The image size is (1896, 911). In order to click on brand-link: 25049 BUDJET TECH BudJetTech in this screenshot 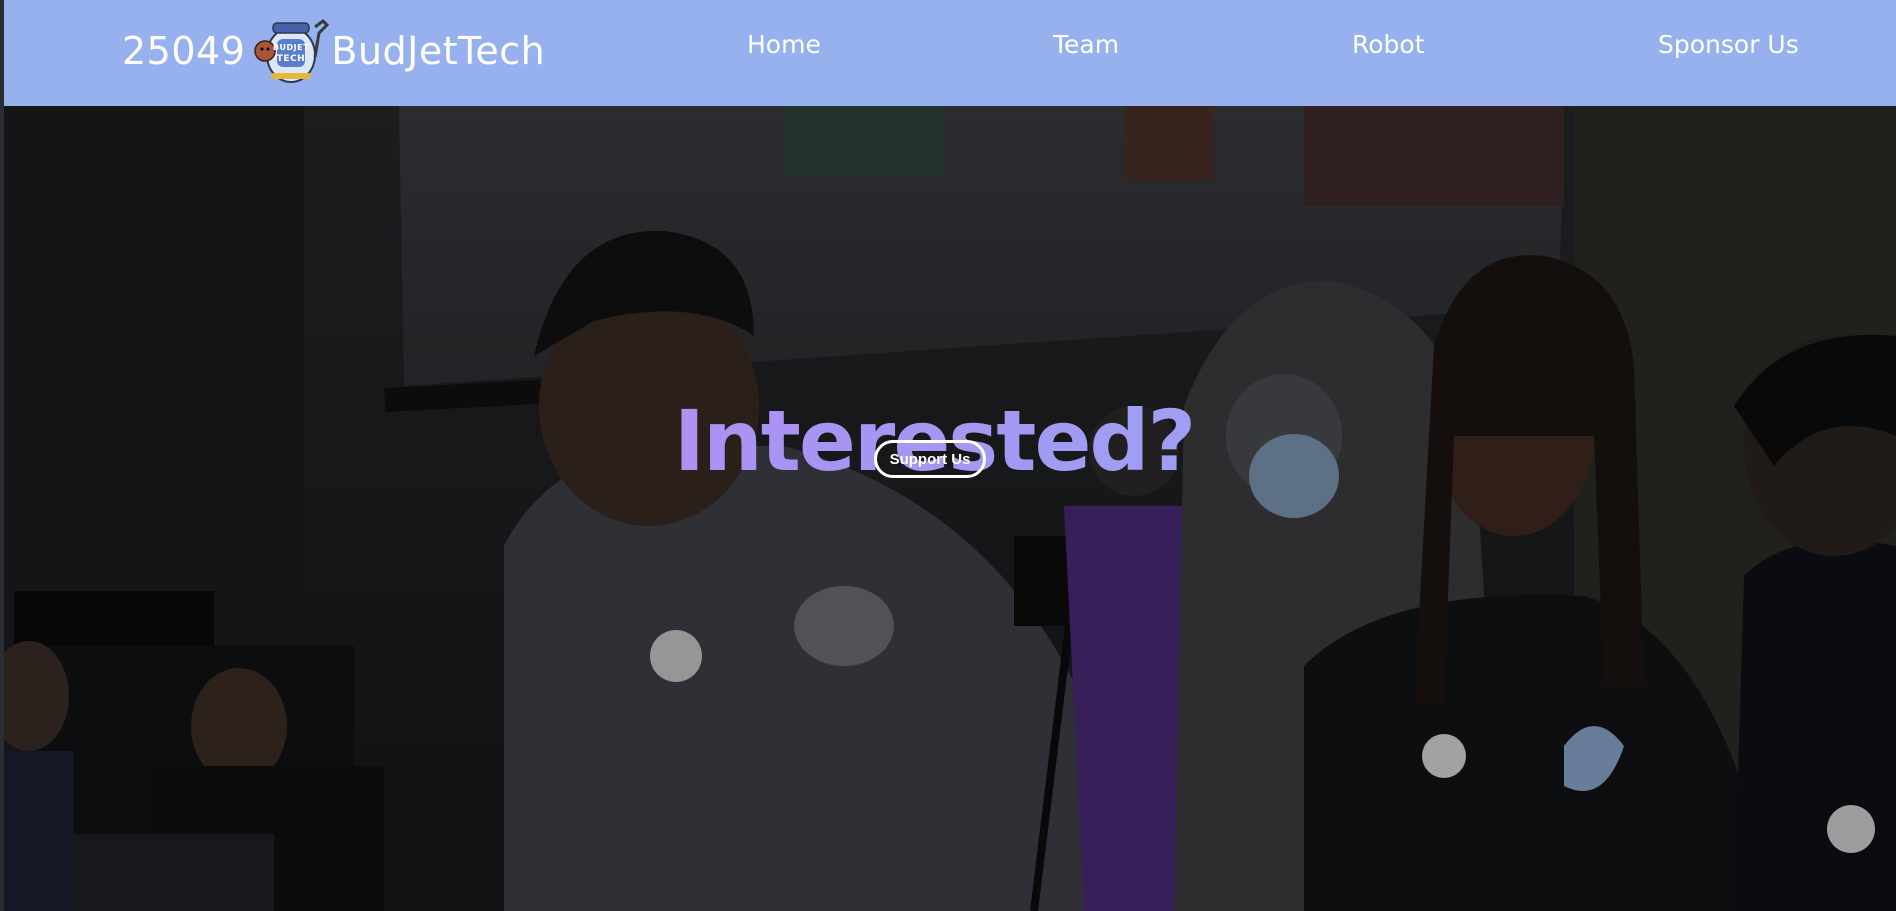, I will do `click(333, 51)`.